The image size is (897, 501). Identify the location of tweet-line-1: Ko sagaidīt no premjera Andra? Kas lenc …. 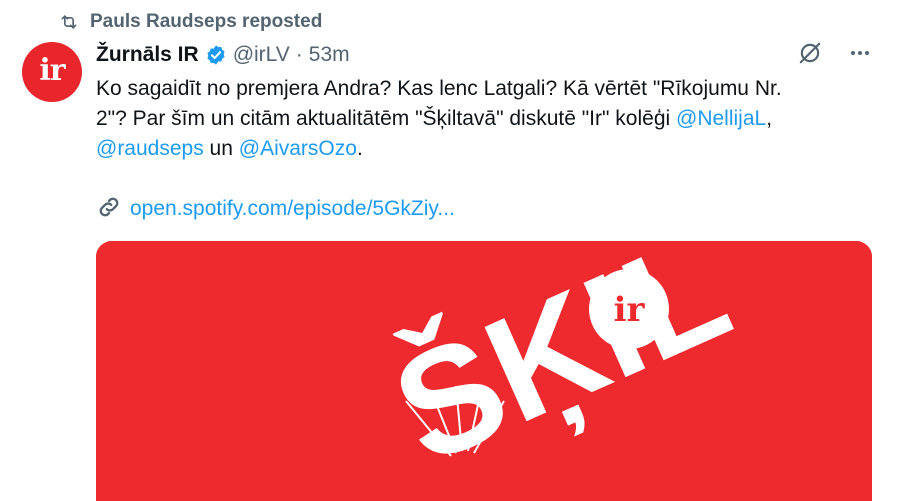
(439, 88).